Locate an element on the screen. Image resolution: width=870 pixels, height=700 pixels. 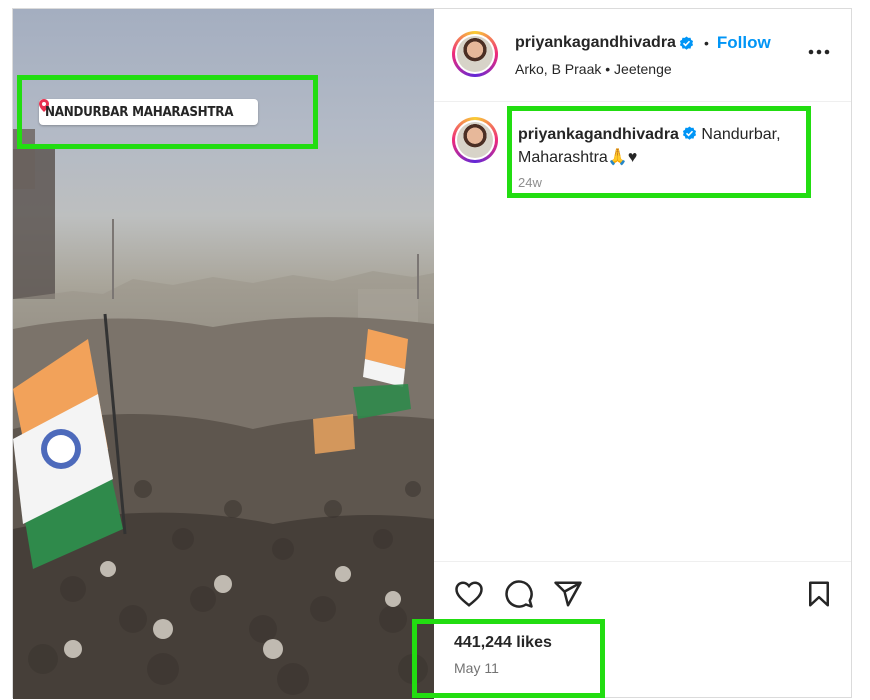
avatar is located at coordinates (475, 54).